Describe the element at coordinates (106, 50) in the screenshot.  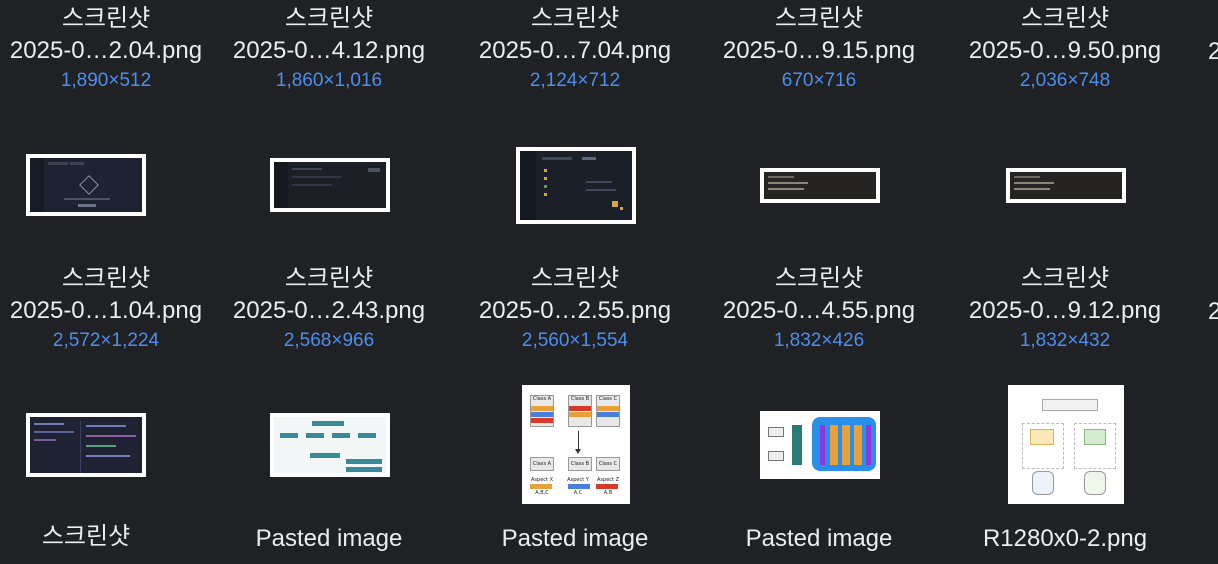
I see `file-name-line2: 2025-0…2.04.png` at that location.